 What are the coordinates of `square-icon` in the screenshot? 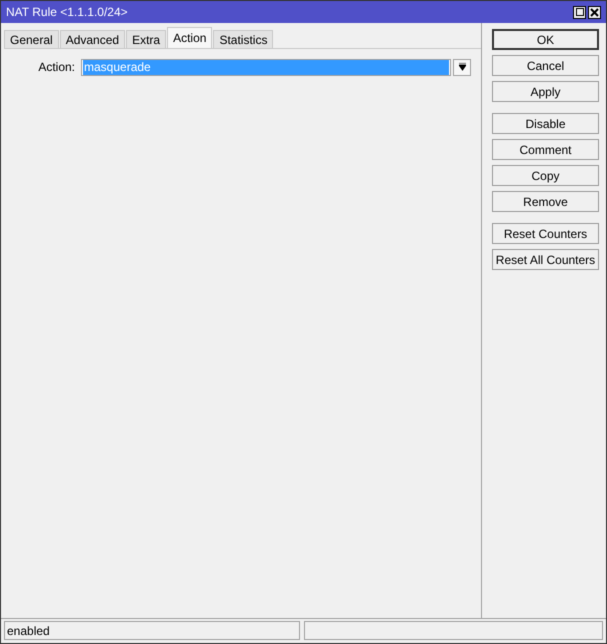 It's located at (580, 12).